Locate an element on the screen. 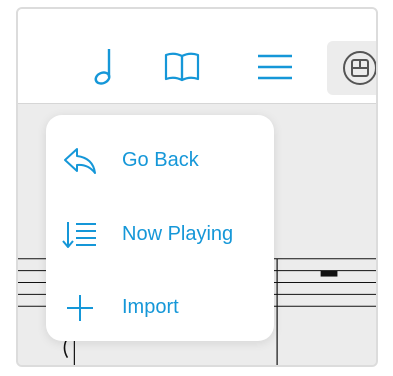 This screenshot has width=393, height=376. music-note-icon is located at coordinates (104, 67).